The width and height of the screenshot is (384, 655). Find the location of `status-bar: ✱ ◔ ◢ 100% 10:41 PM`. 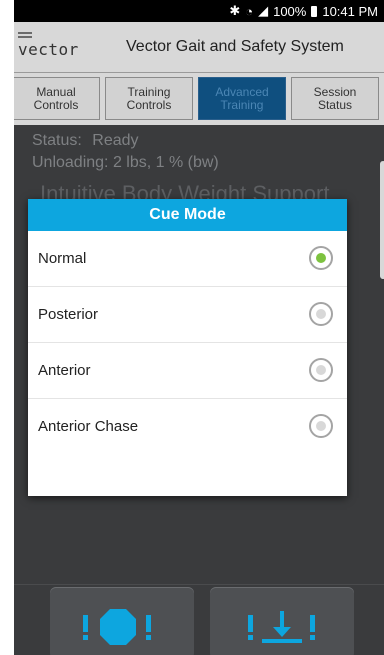

status-bar: ✱ ◔ ◢ 100% 10:41 PM is located at coordinates (199, 11).